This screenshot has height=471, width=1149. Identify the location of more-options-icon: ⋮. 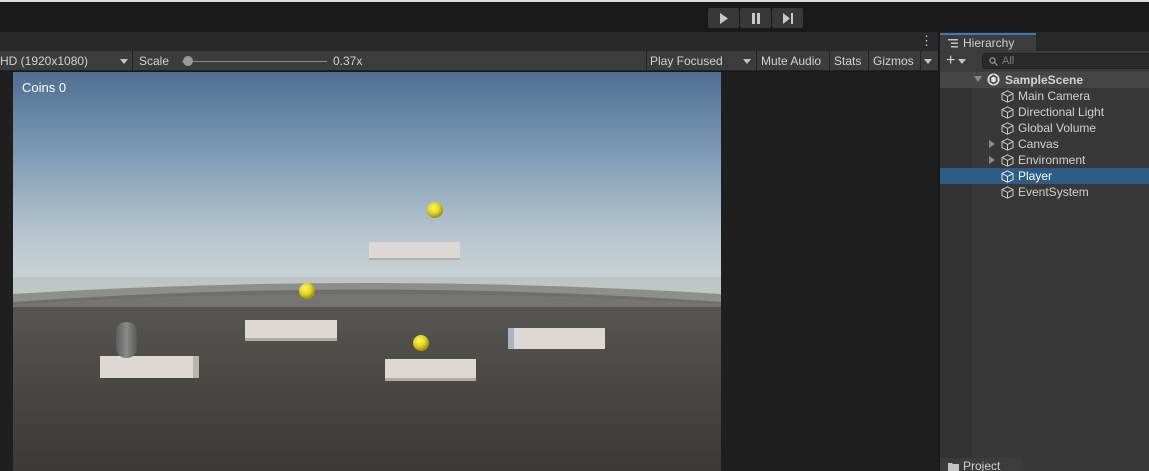
(926, 40).